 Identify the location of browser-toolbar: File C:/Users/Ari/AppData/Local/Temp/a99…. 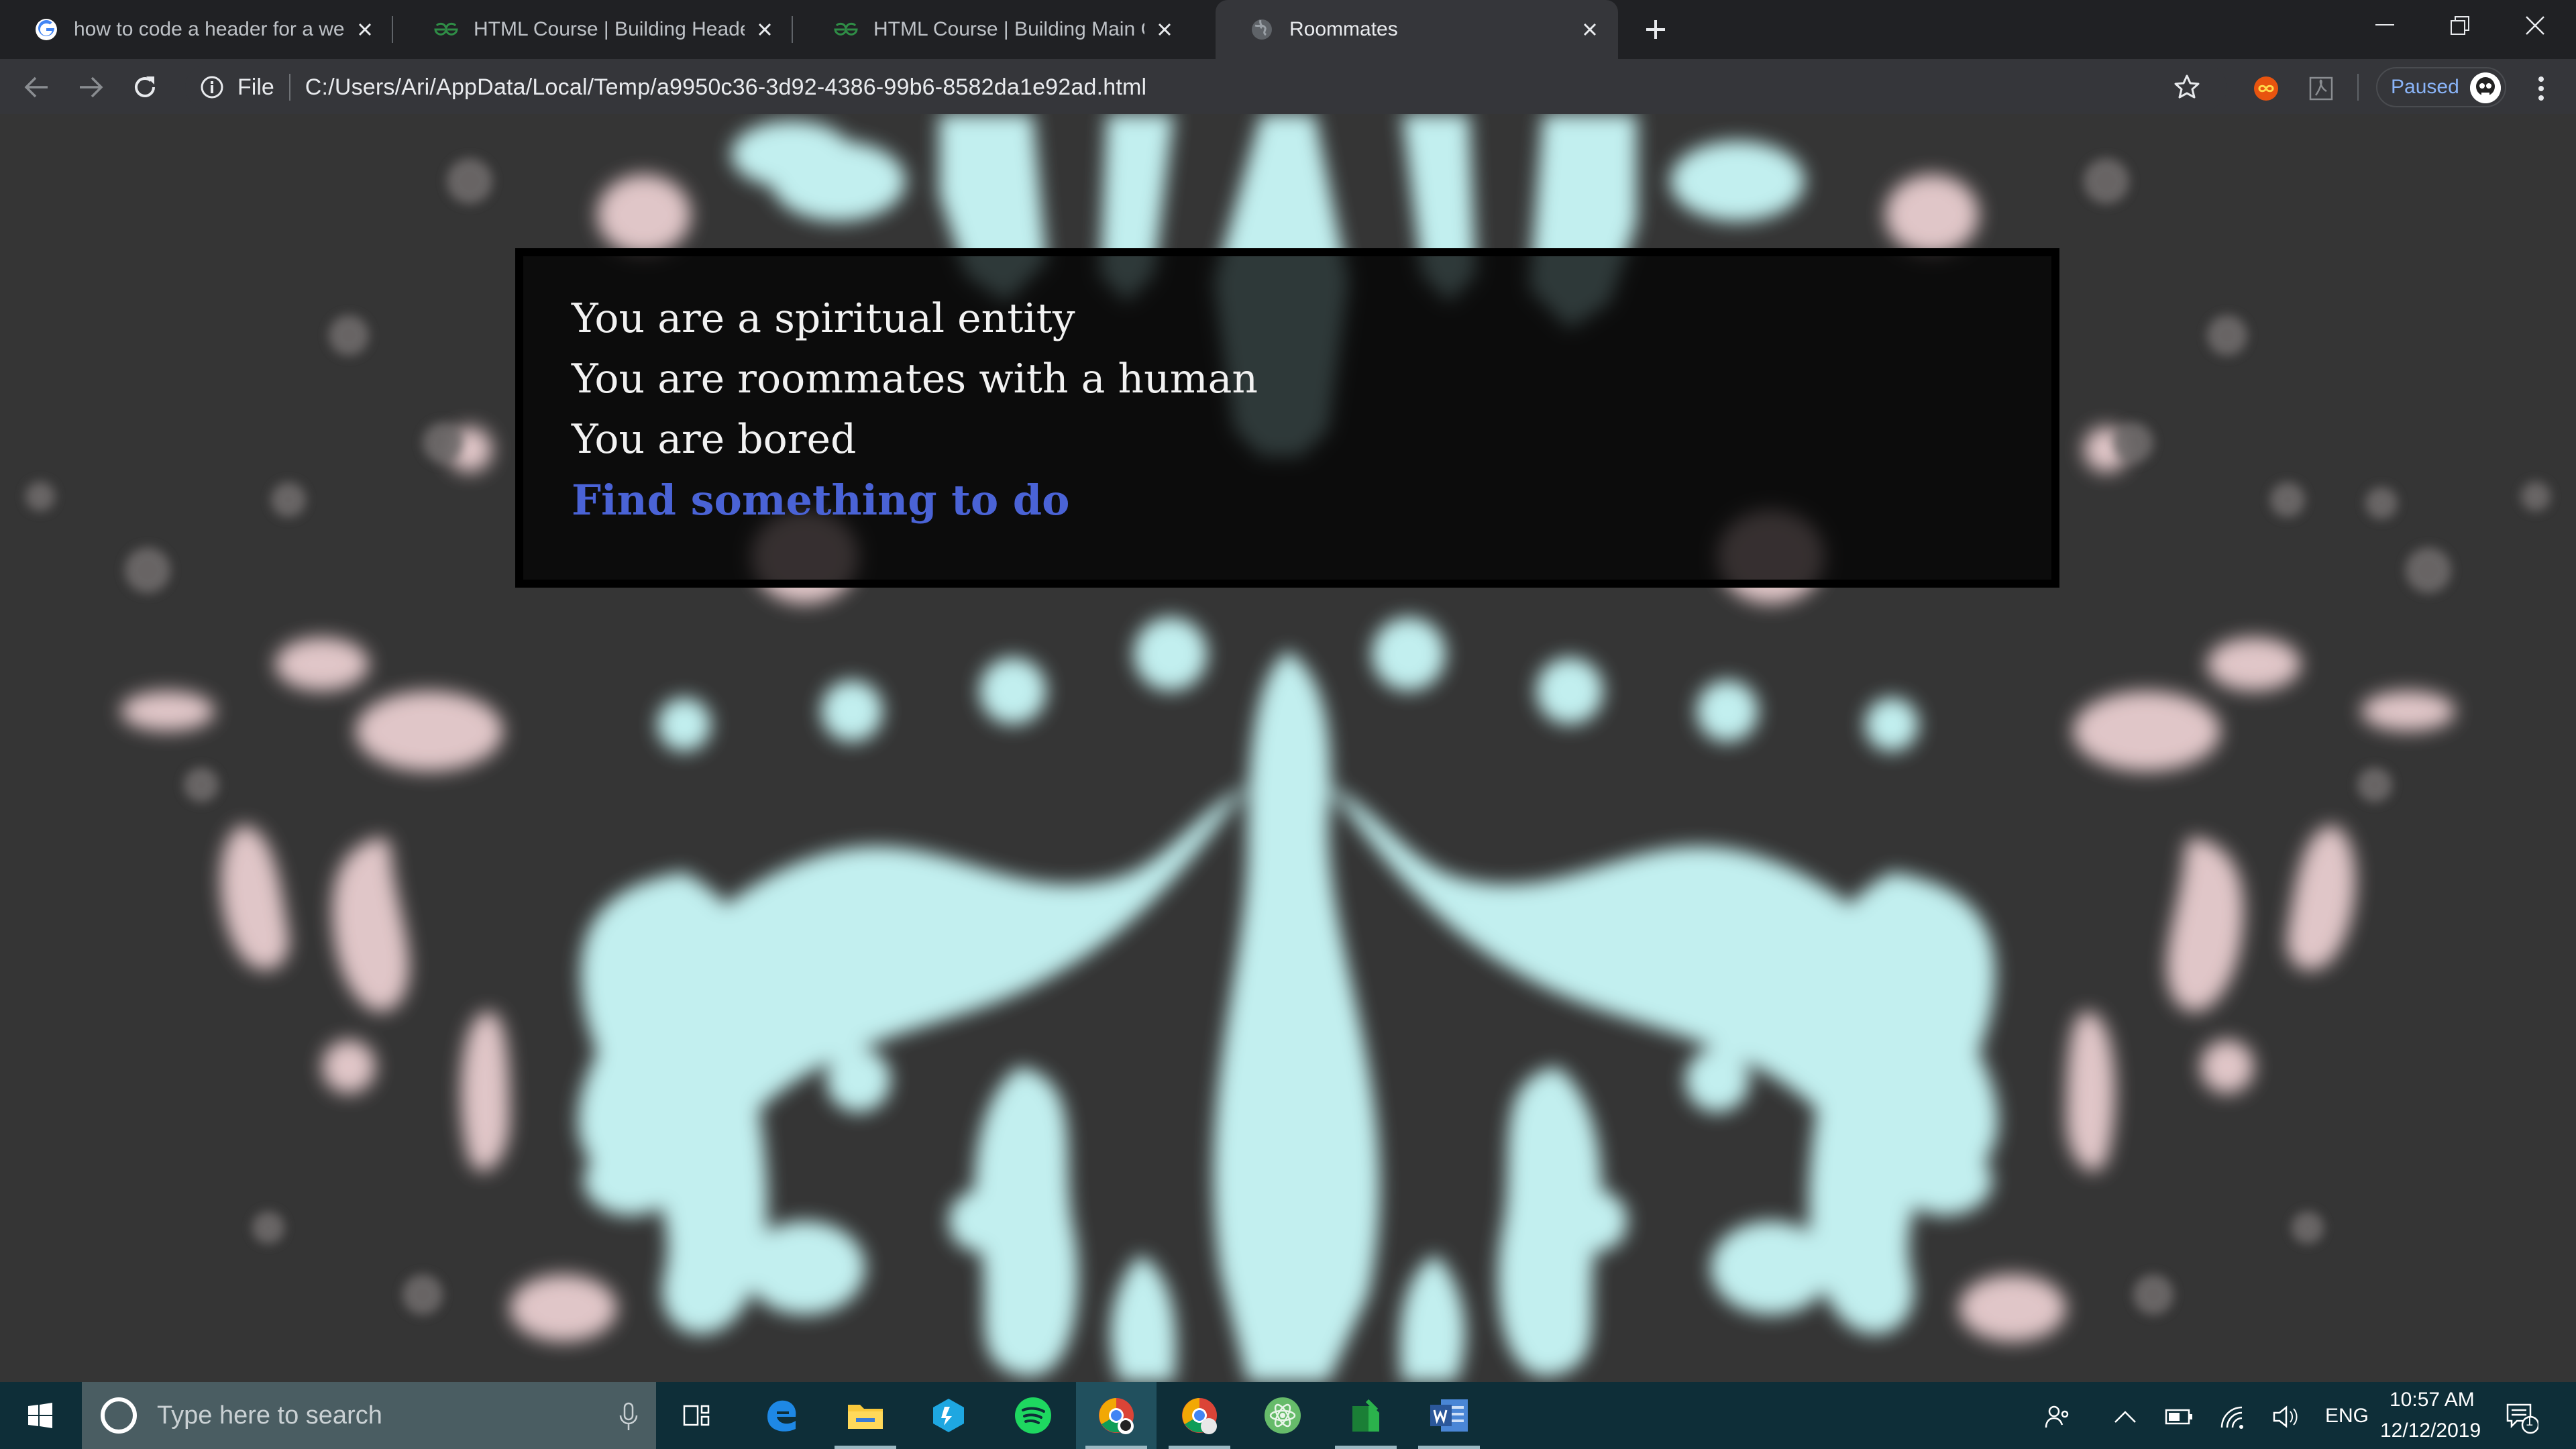
(1288, 86).